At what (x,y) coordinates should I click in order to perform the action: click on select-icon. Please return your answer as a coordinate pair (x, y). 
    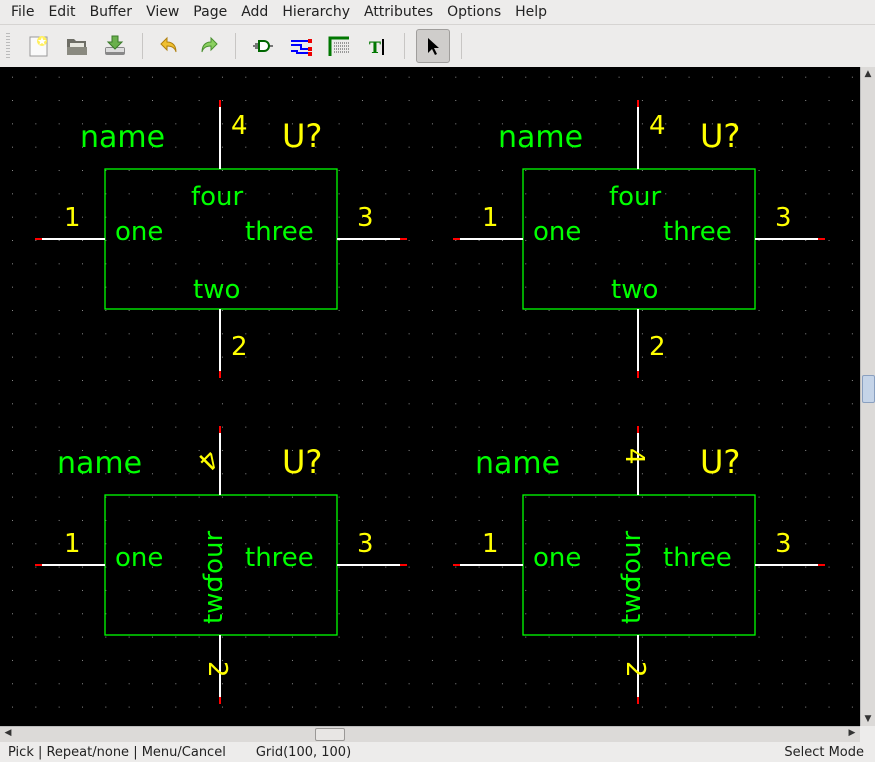
    Looking at the image, I should click on (433, 46).